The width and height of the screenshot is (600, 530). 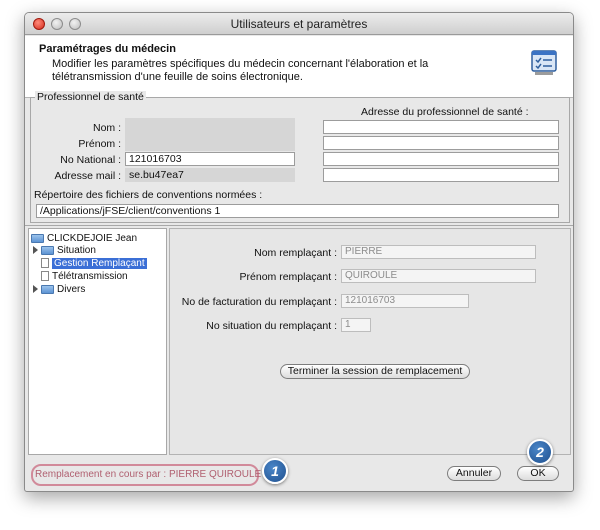 What do you see at coordinates (445, 112) in the screenshot?
I see `adresse-title: Adresse du professionnel de santé :` at bounding box center [445, 112].